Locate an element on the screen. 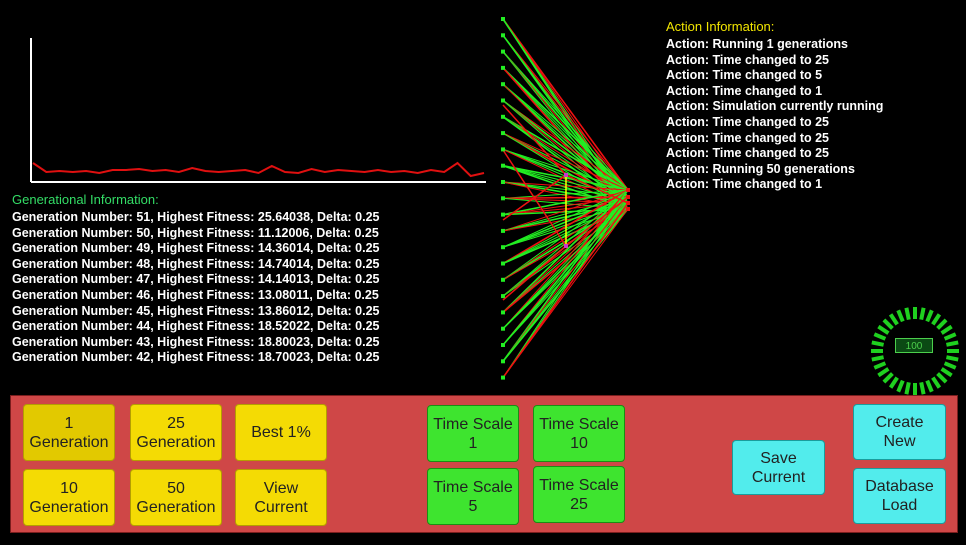 This screenshot has height=545, width=966. database-load-button: Database Load is located at coordinates (899, 496).